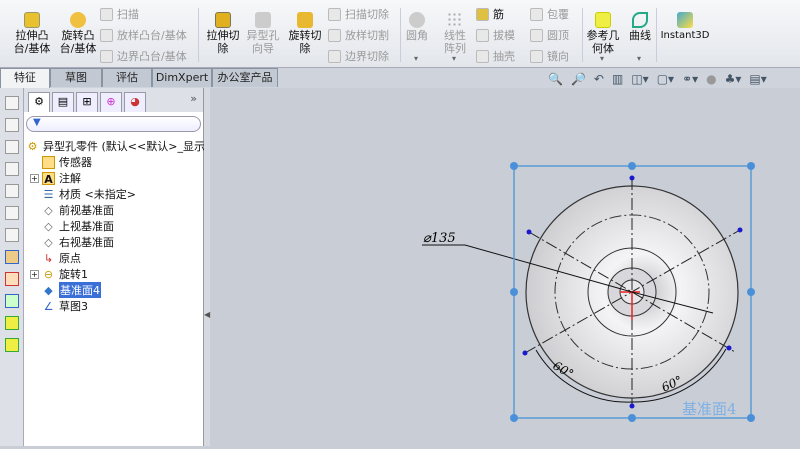 The height and width of the screenshot is (449, 800). I want to click on curves-button: 曲线, so click(640, 27).